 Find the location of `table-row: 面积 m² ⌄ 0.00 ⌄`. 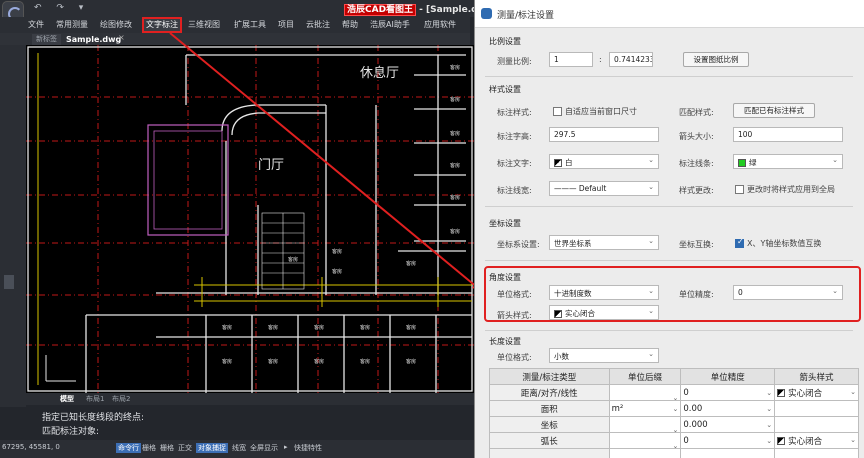

table-row: 面积 m² ⌄ 0.00 ⌄ is located at coordinates (674, 408).